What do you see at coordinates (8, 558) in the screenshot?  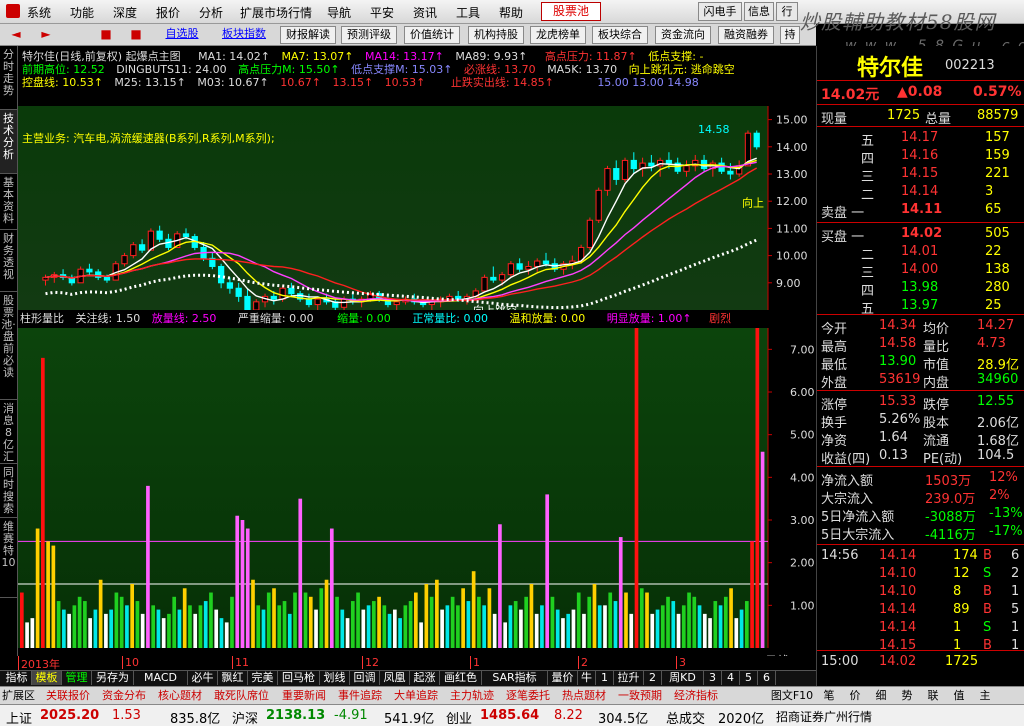 I see `tab-vsat: 维赛特10` at bounding box center [8, 558].